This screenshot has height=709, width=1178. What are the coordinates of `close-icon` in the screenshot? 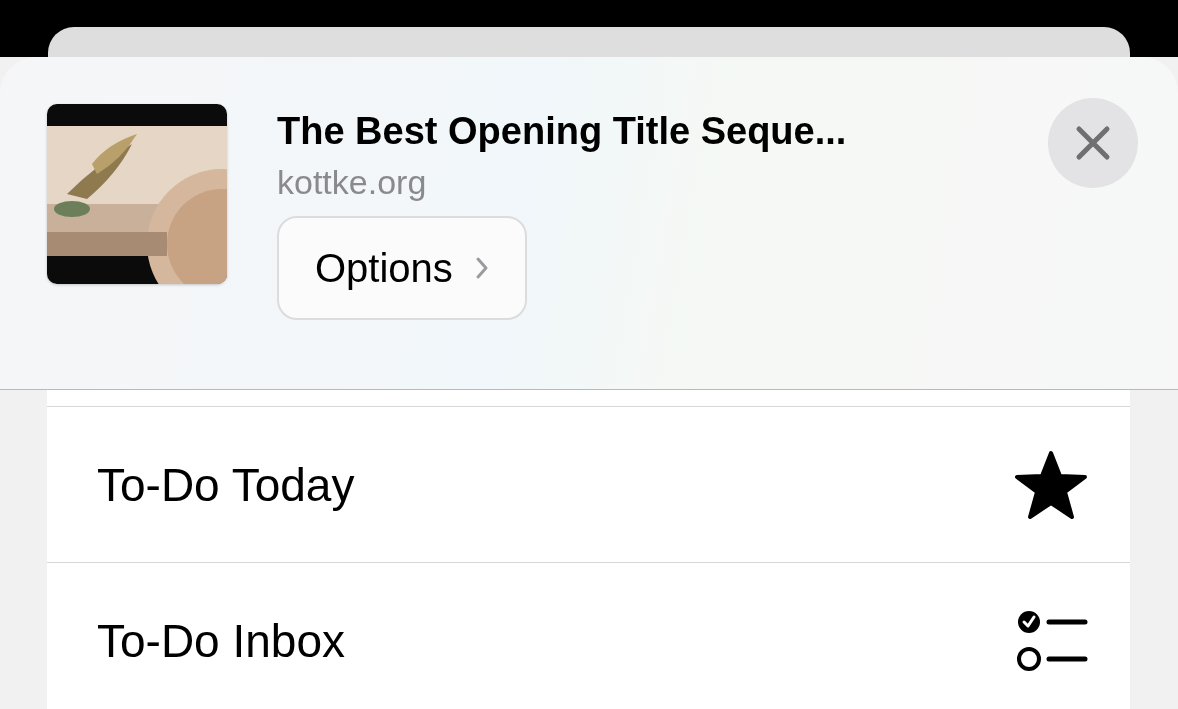 It's located at (1093, 143).